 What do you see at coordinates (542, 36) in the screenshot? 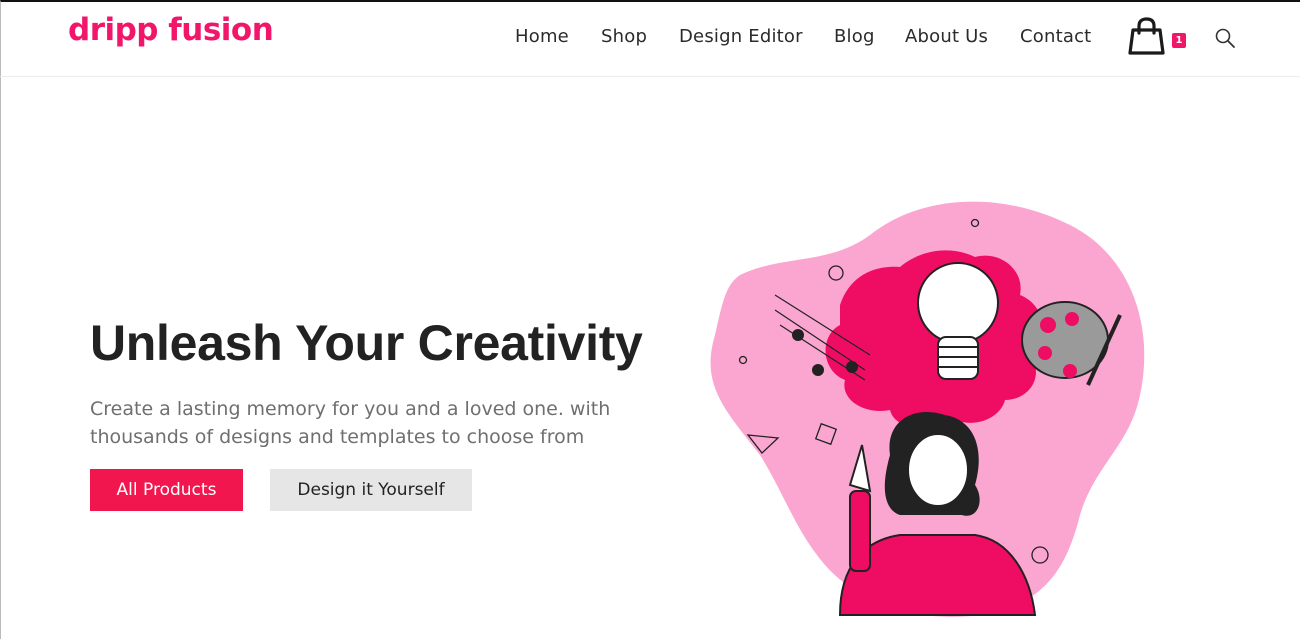
I see `nav-home: Home` at bounding box center [542, 36].